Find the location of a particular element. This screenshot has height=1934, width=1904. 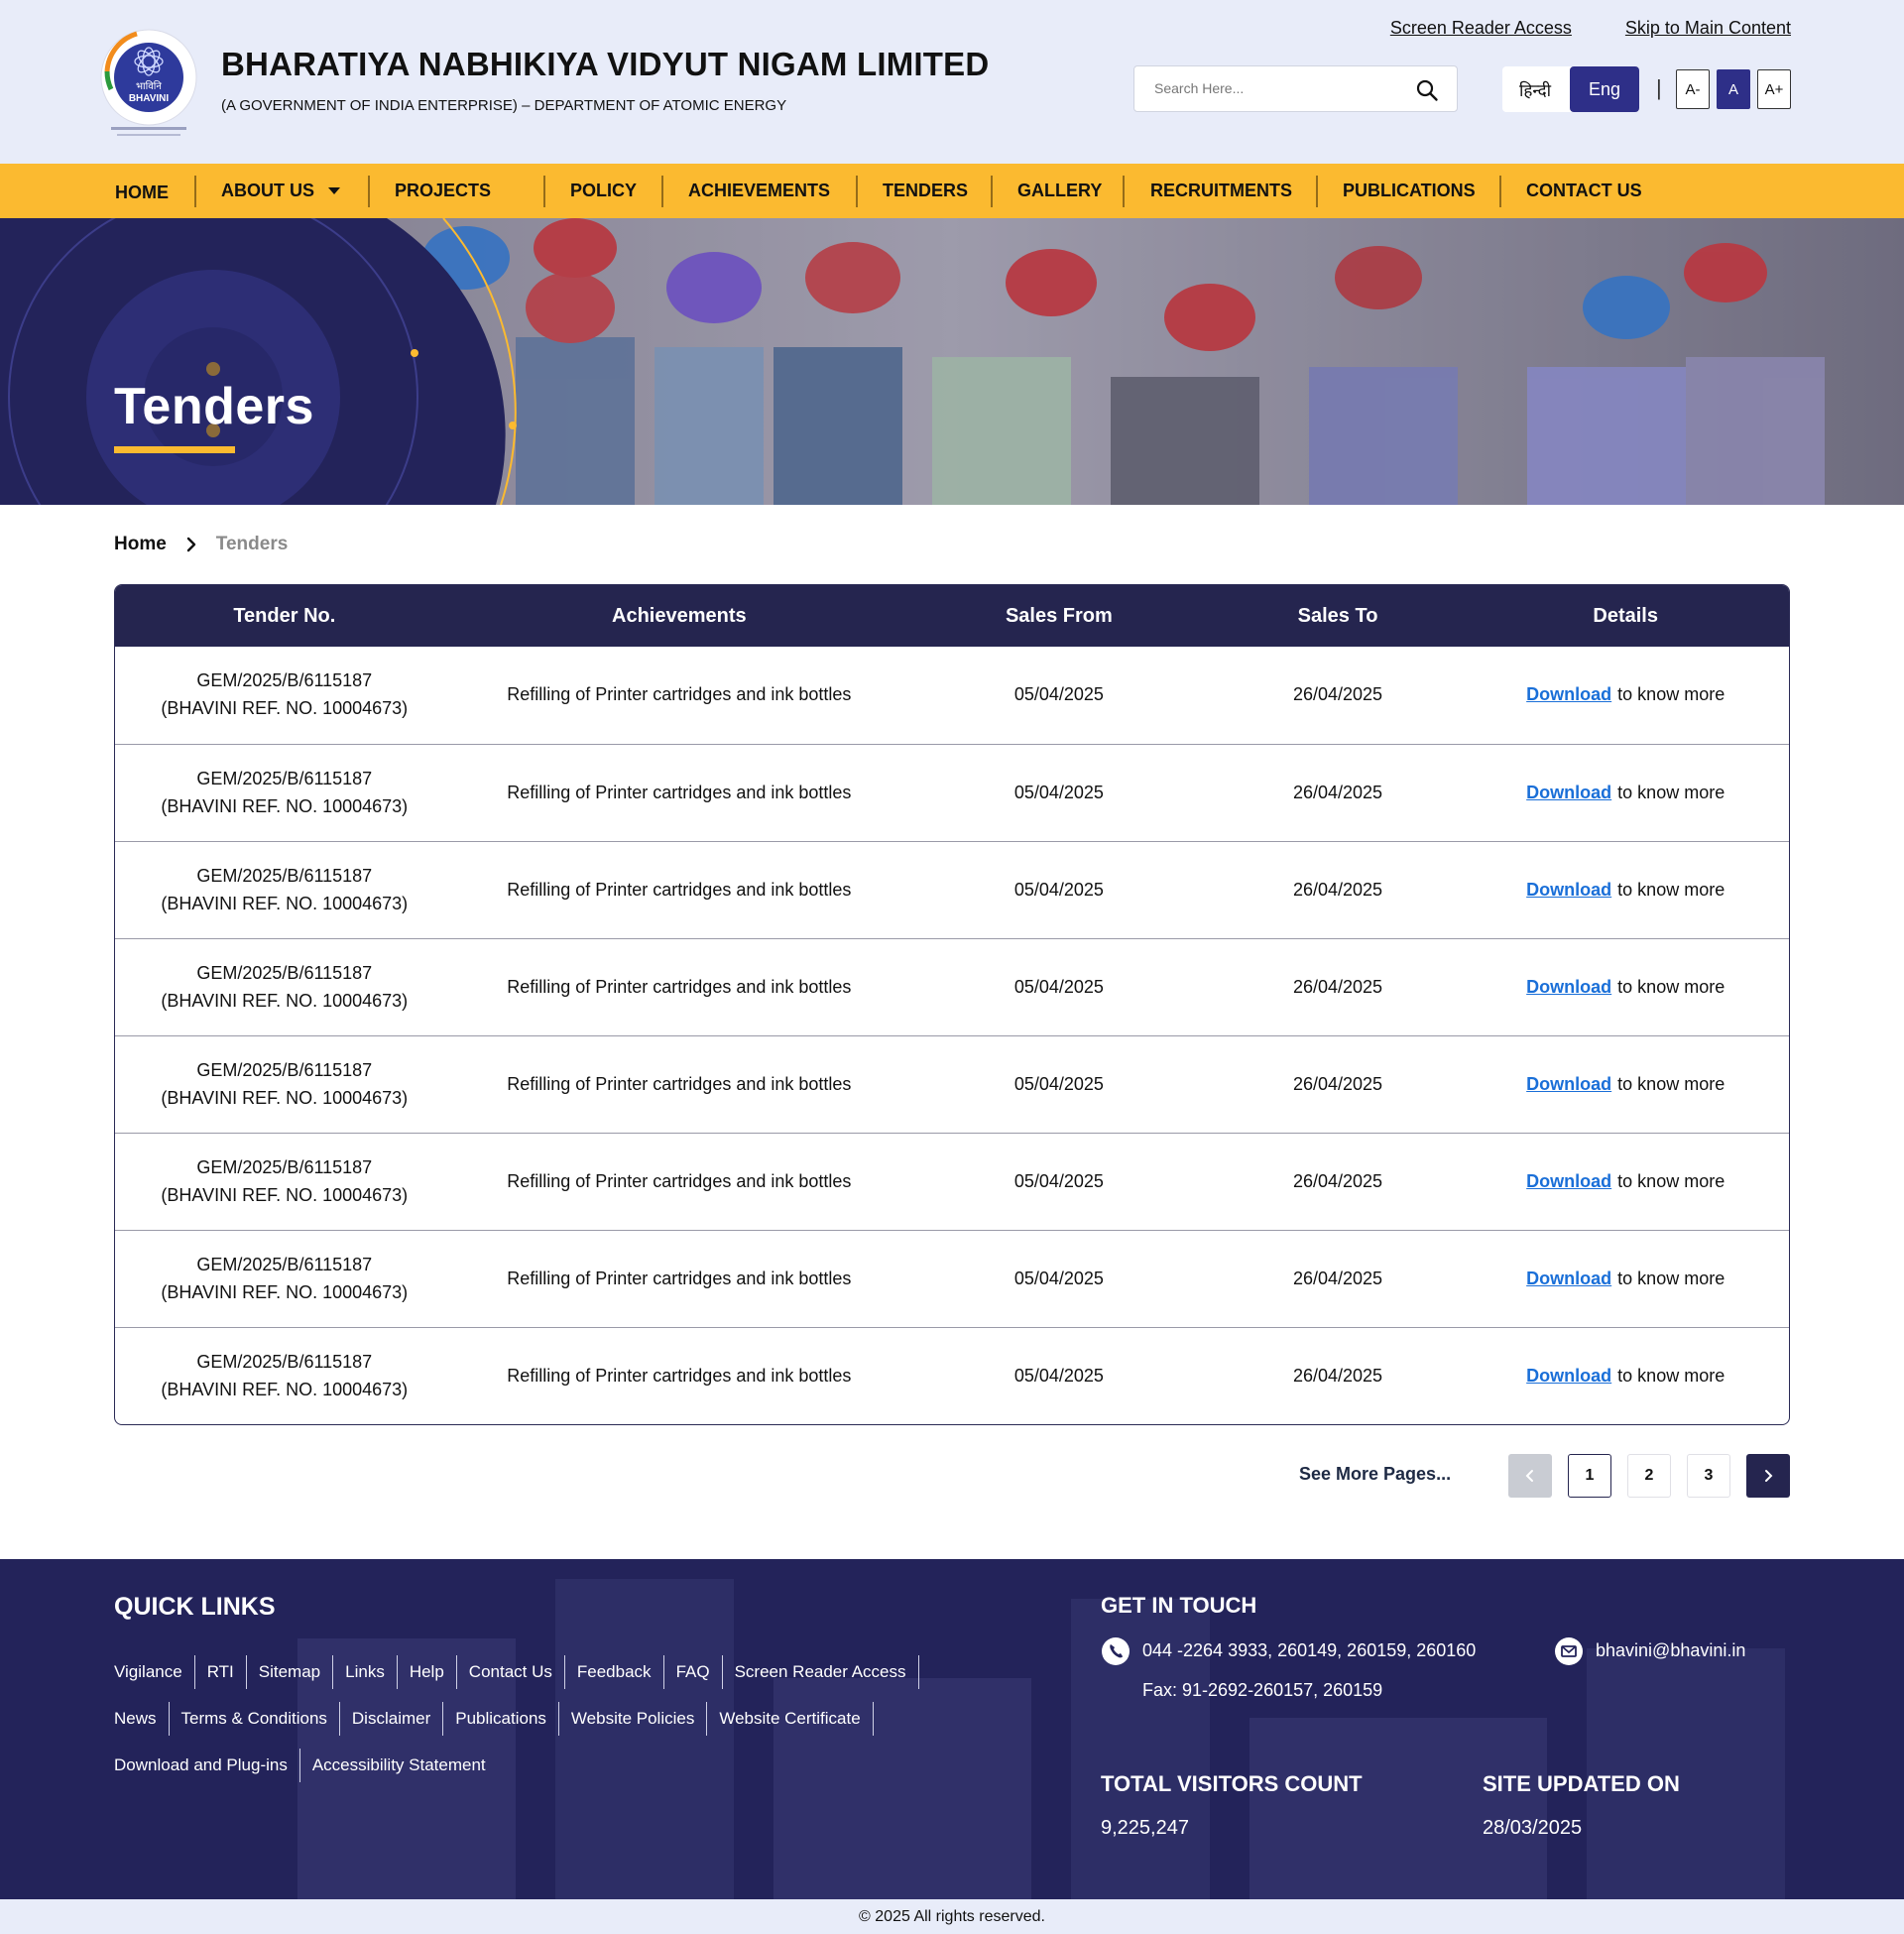

quick-link: Accessibility Statement is located at coordinates (399, 1765).